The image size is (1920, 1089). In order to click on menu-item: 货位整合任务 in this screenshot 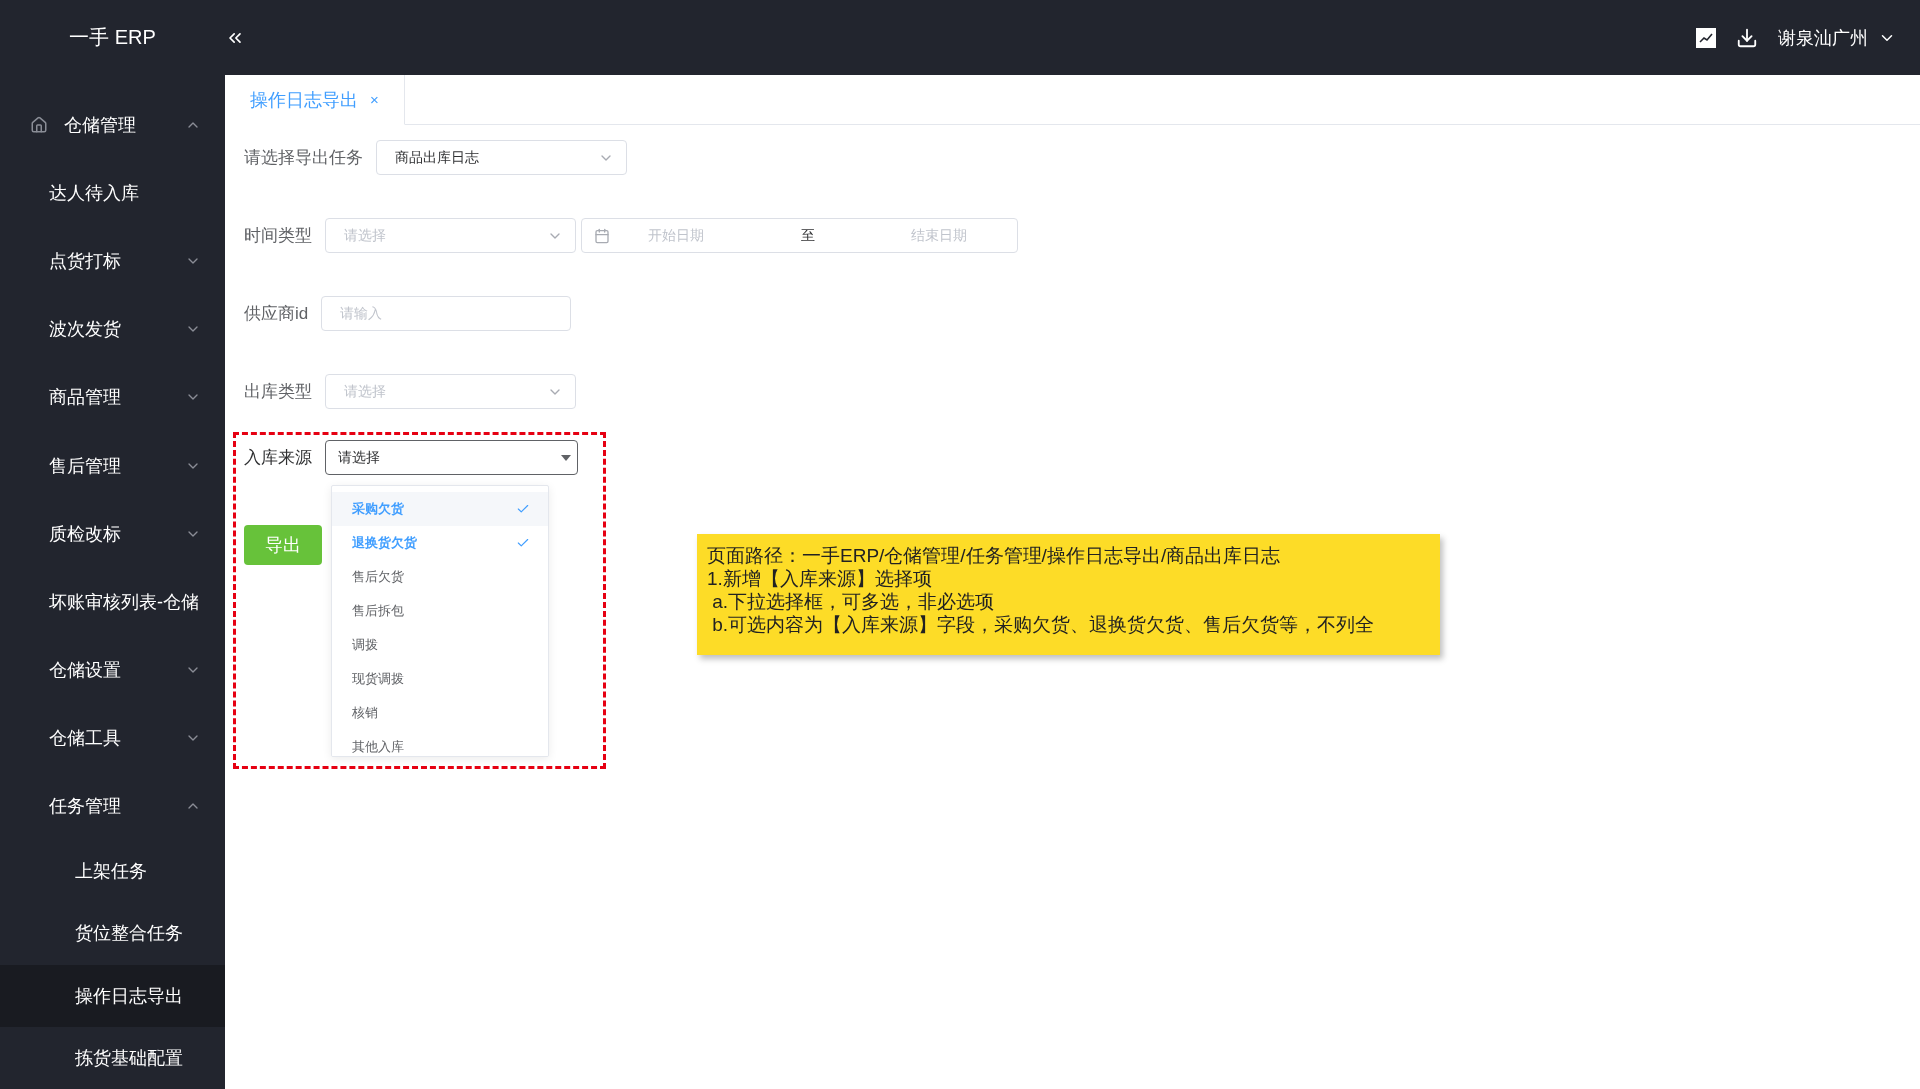, I will do `click(112, 933)`.